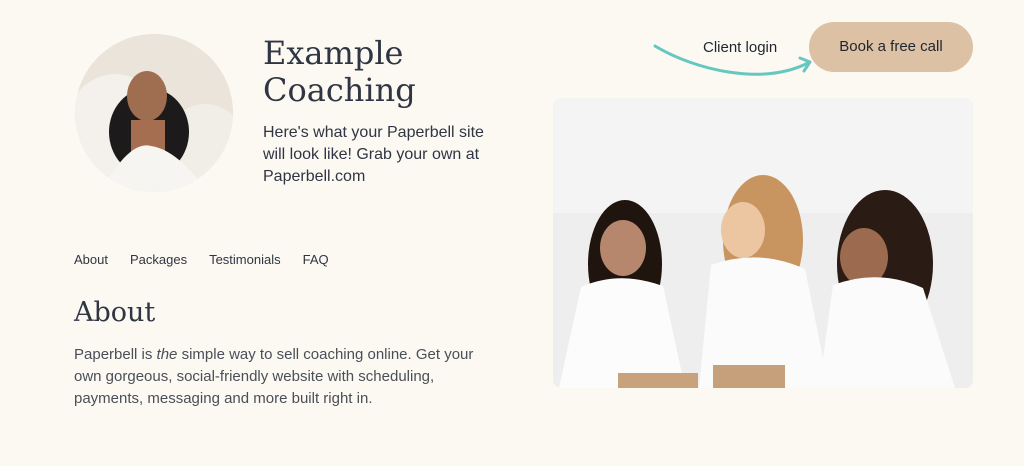 This screenshot has width=1024, height=466. Describe the element at coordinates (316, 259) in the screenshot. I see `nav-item-faq: FAQ` at that location.